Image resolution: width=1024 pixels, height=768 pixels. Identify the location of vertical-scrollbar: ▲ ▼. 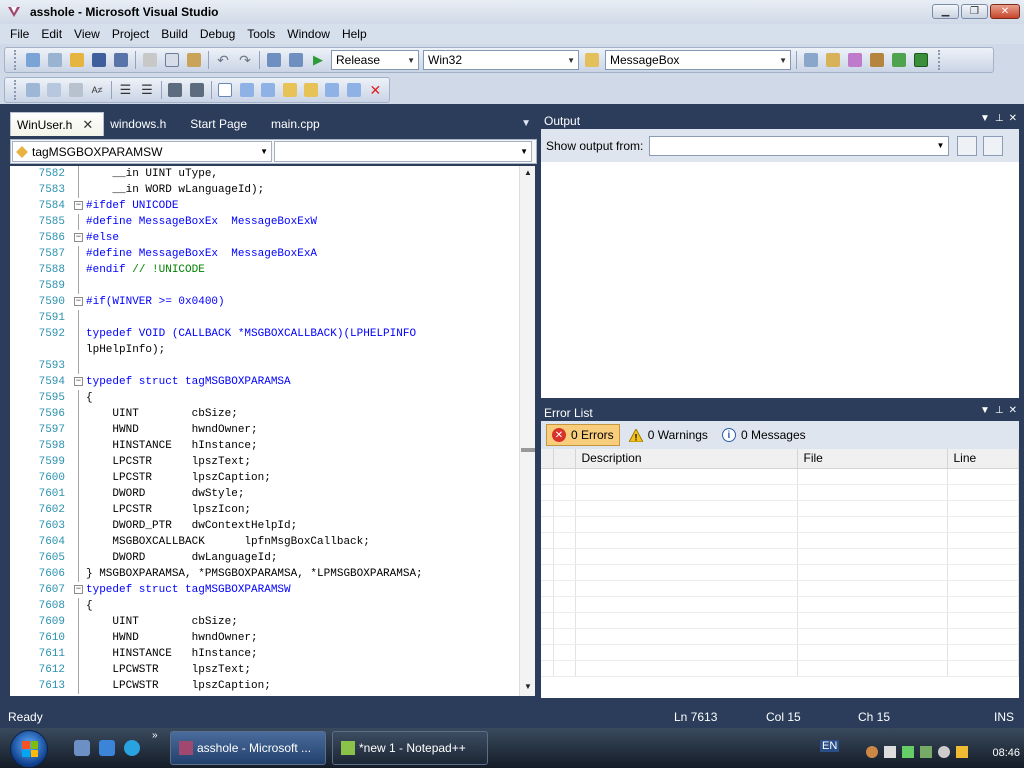
(527, 431).